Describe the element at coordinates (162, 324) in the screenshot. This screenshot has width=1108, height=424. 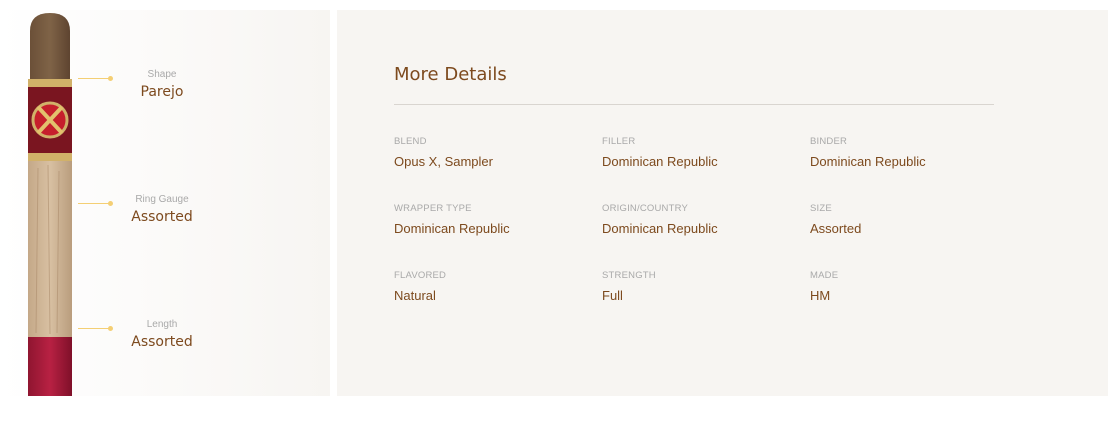
I see `spec-length-label: Length` at that location.